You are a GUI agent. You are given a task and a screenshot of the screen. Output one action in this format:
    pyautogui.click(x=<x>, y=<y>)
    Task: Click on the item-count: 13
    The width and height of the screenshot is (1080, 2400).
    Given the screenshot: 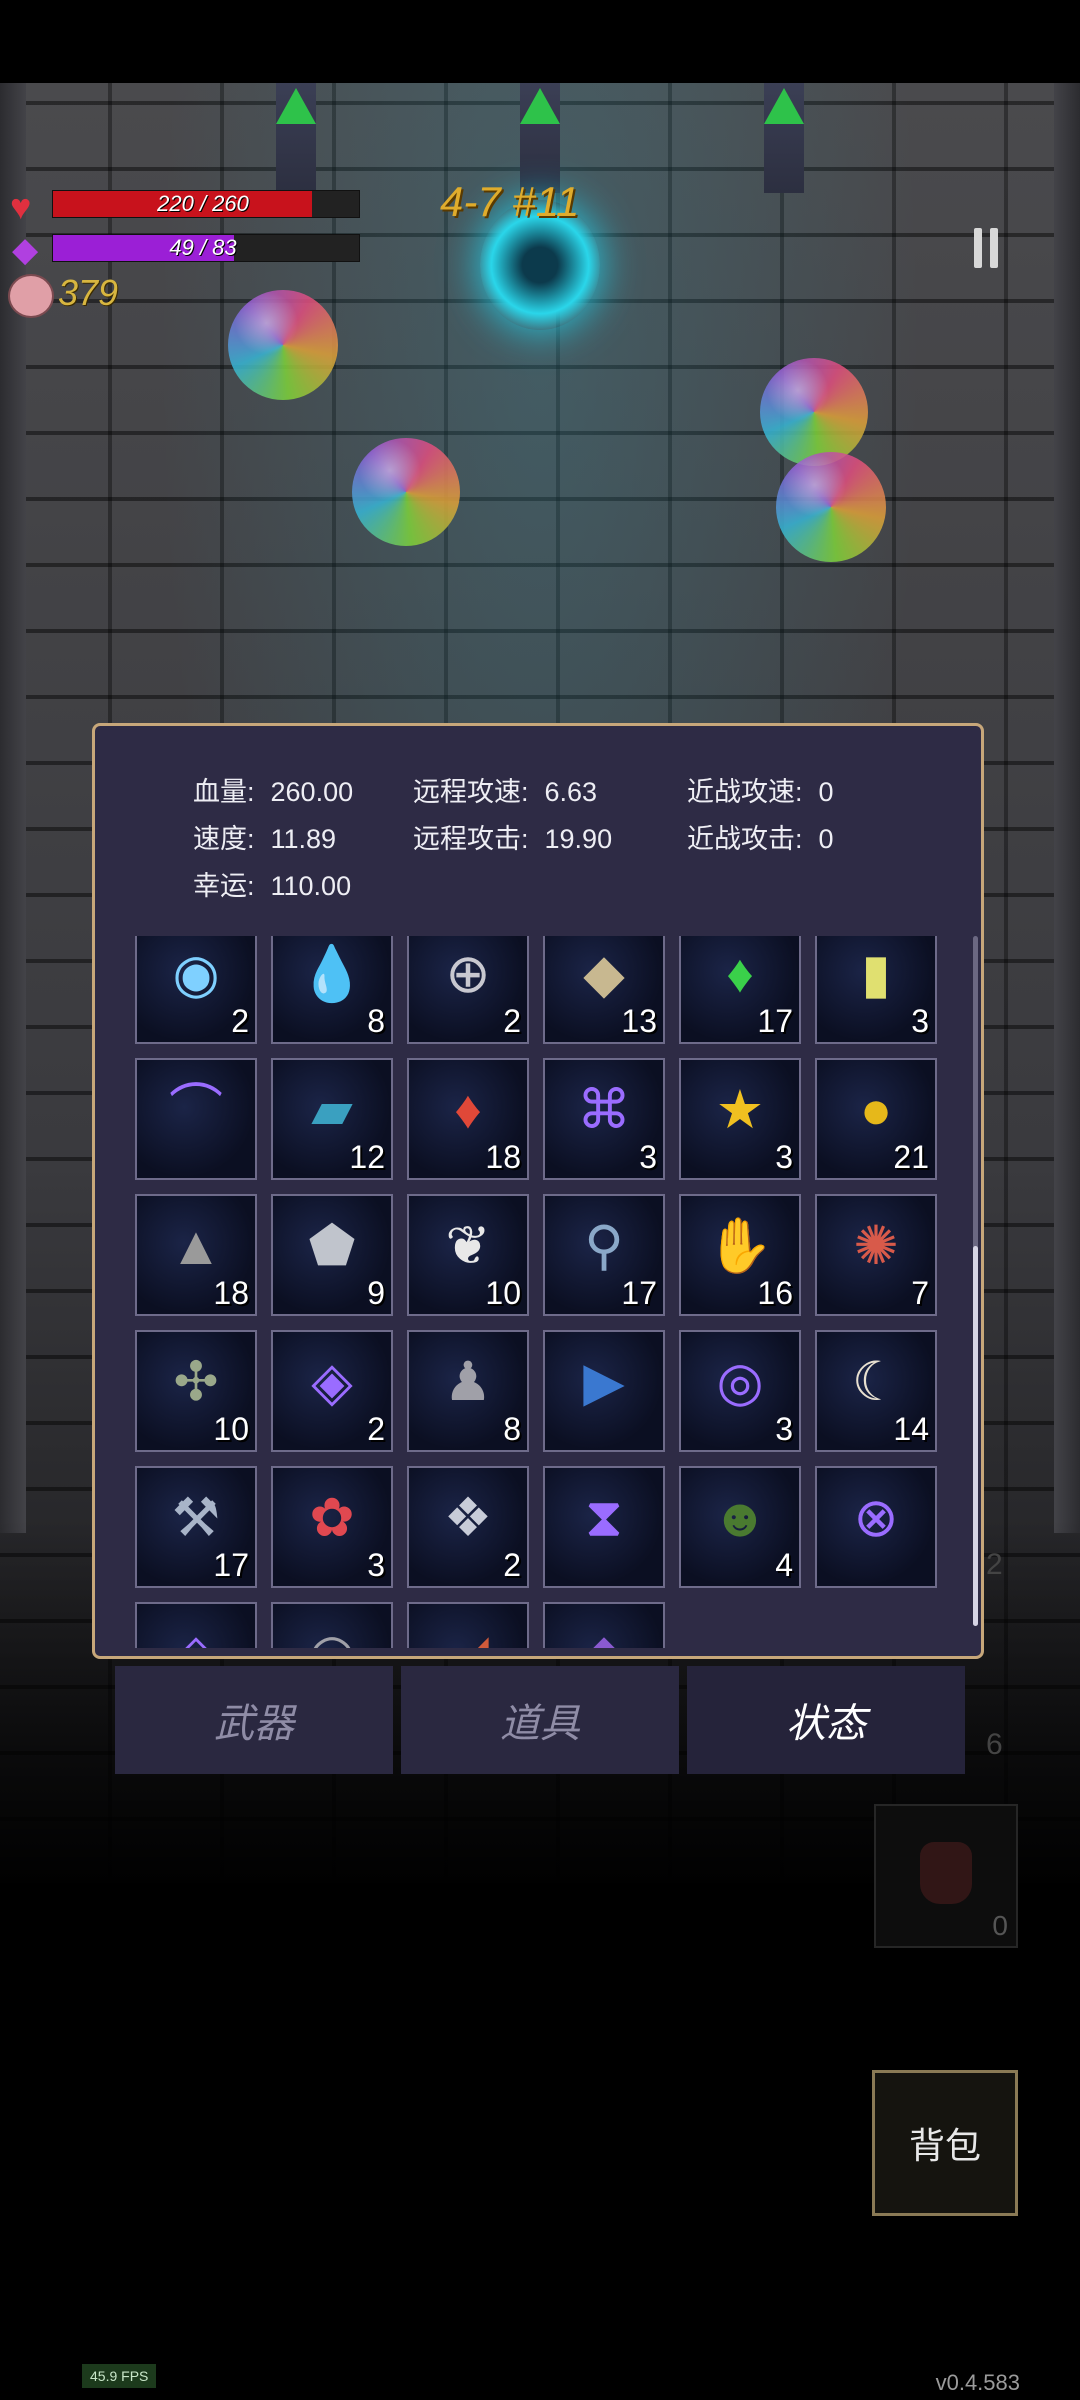 What is the action you would take?
    pyautogui.click(x=639, y=1021)
    